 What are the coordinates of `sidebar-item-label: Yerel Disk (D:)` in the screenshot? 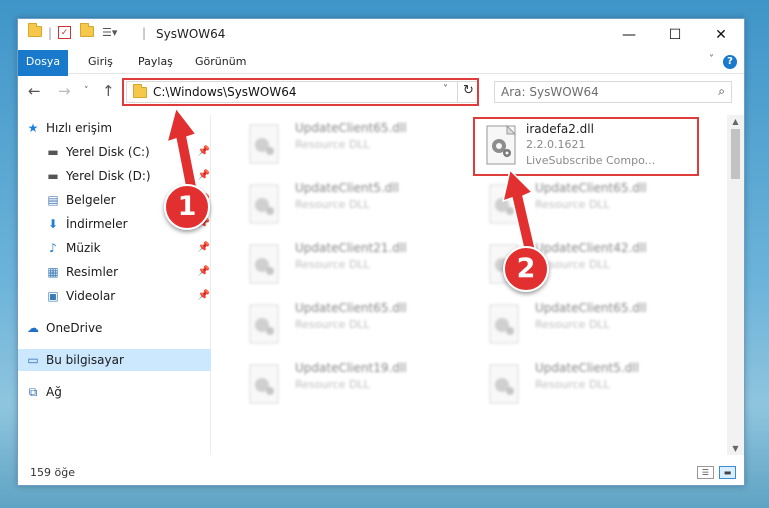 It's located at (108, 176).